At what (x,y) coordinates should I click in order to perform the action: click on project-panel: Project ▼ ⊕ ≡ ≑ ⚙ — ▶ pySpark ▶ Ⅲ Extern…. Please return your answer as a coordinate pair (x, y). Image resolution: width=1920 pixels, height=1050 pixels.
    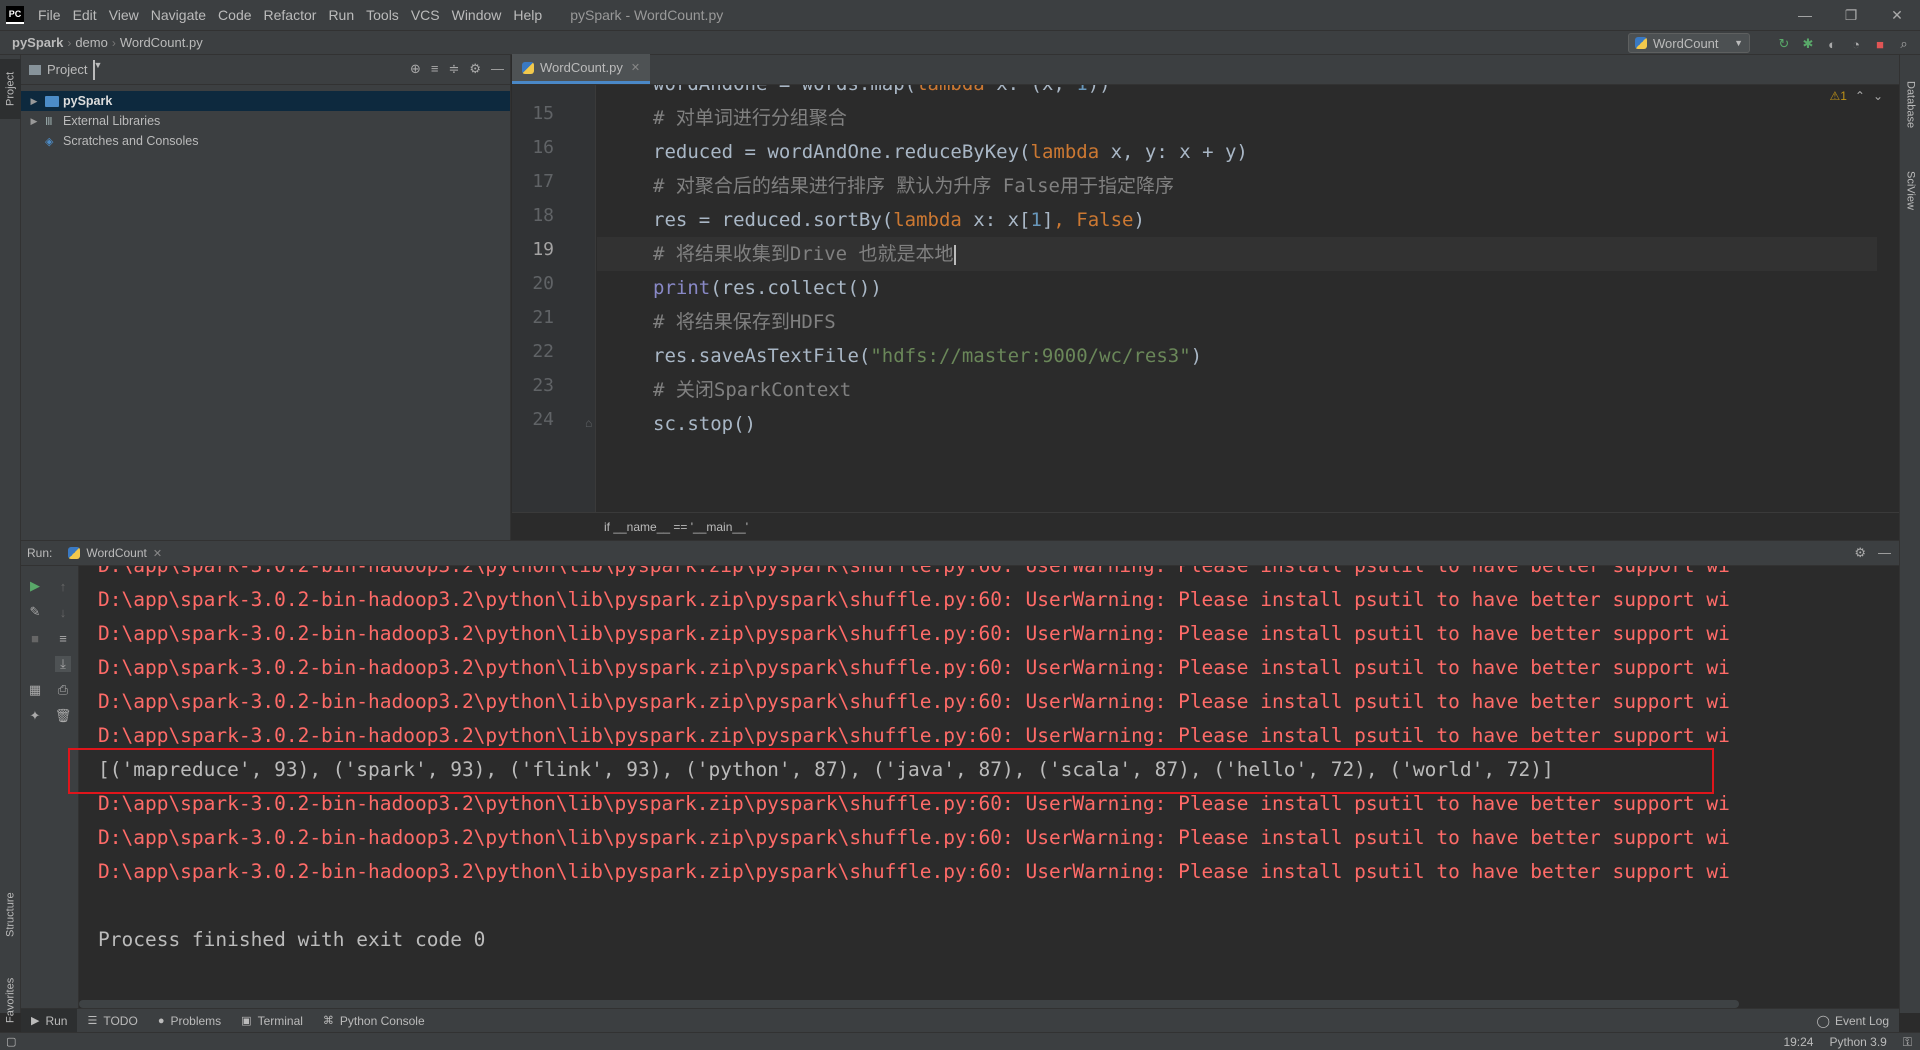
    Looking at the image, I should click on (266, 297).